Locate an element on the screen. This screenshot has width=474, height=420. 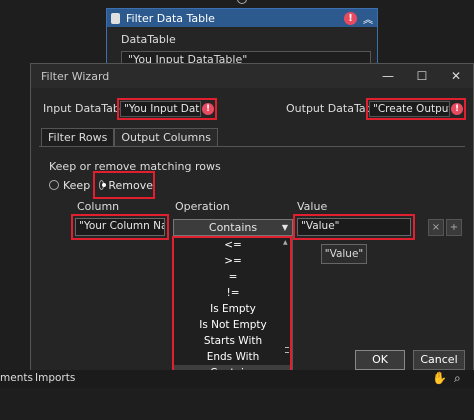
value-highlight: "Value" is located at coordinates (354, 227).